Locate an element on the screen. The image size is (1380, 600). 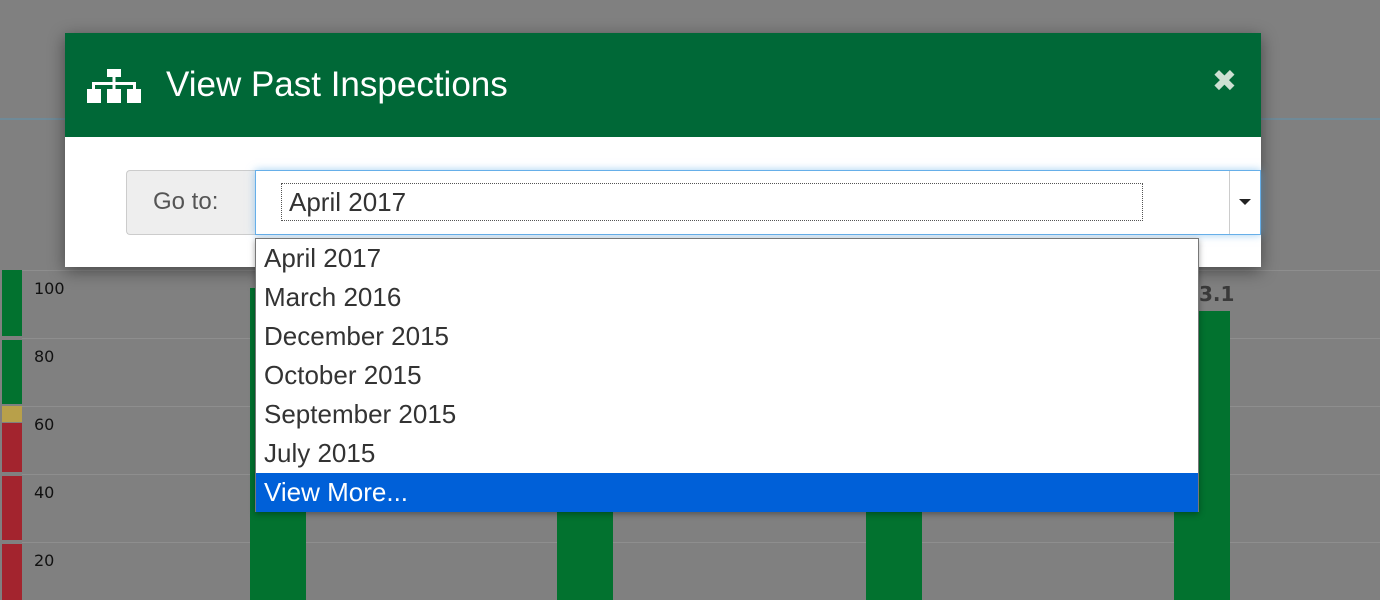
dropdown-option: December 2015 is located at coordinates (727, 336).